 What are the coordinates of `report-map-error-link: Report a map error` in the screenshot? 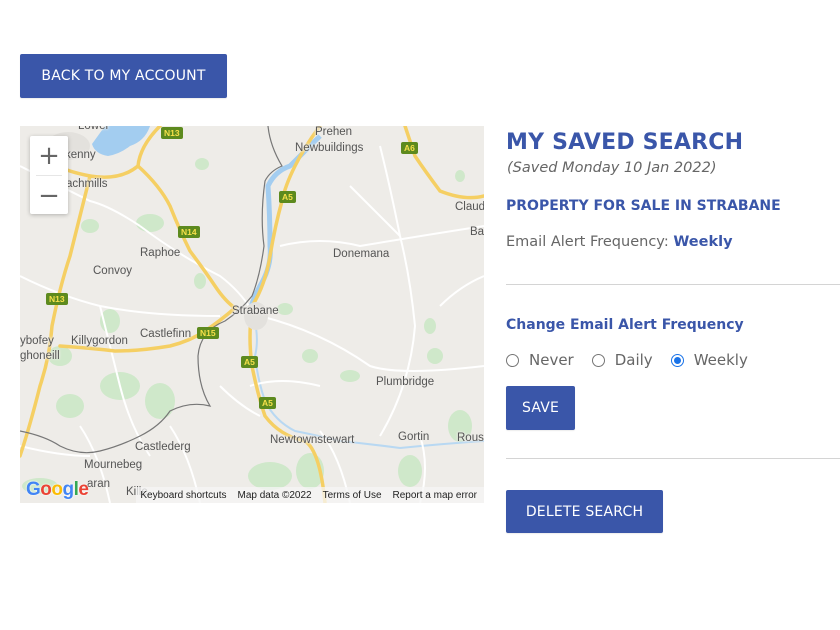 It's located at (435, 495).